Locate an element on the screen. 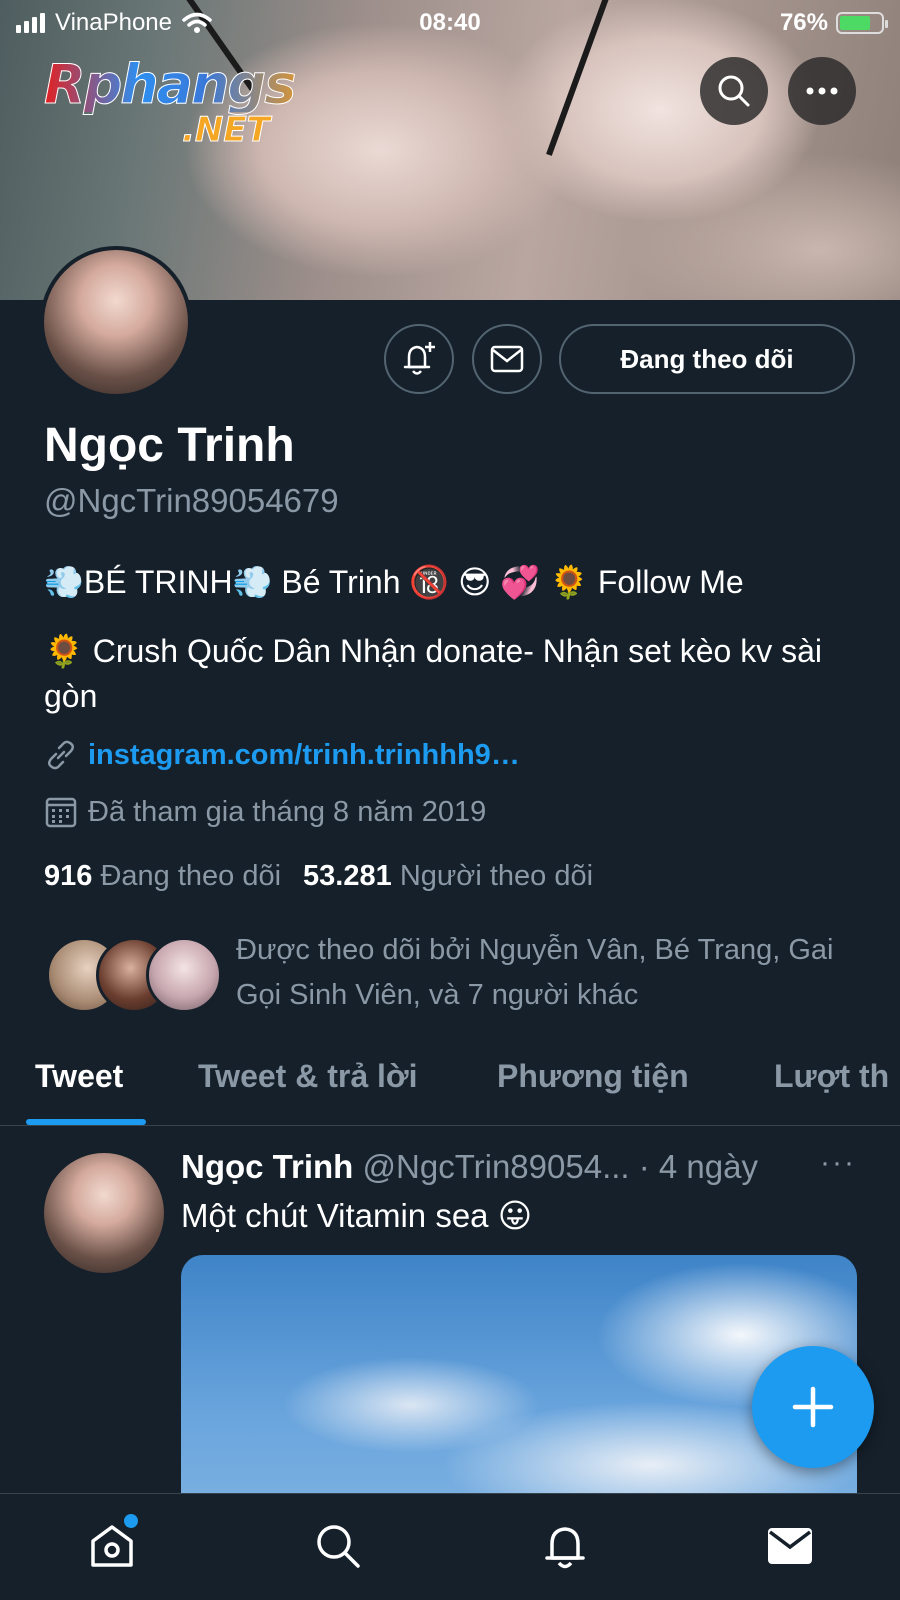 The height and width of the screenshot is (1600, 900). signal-icon is located at coordinates (30, 23).